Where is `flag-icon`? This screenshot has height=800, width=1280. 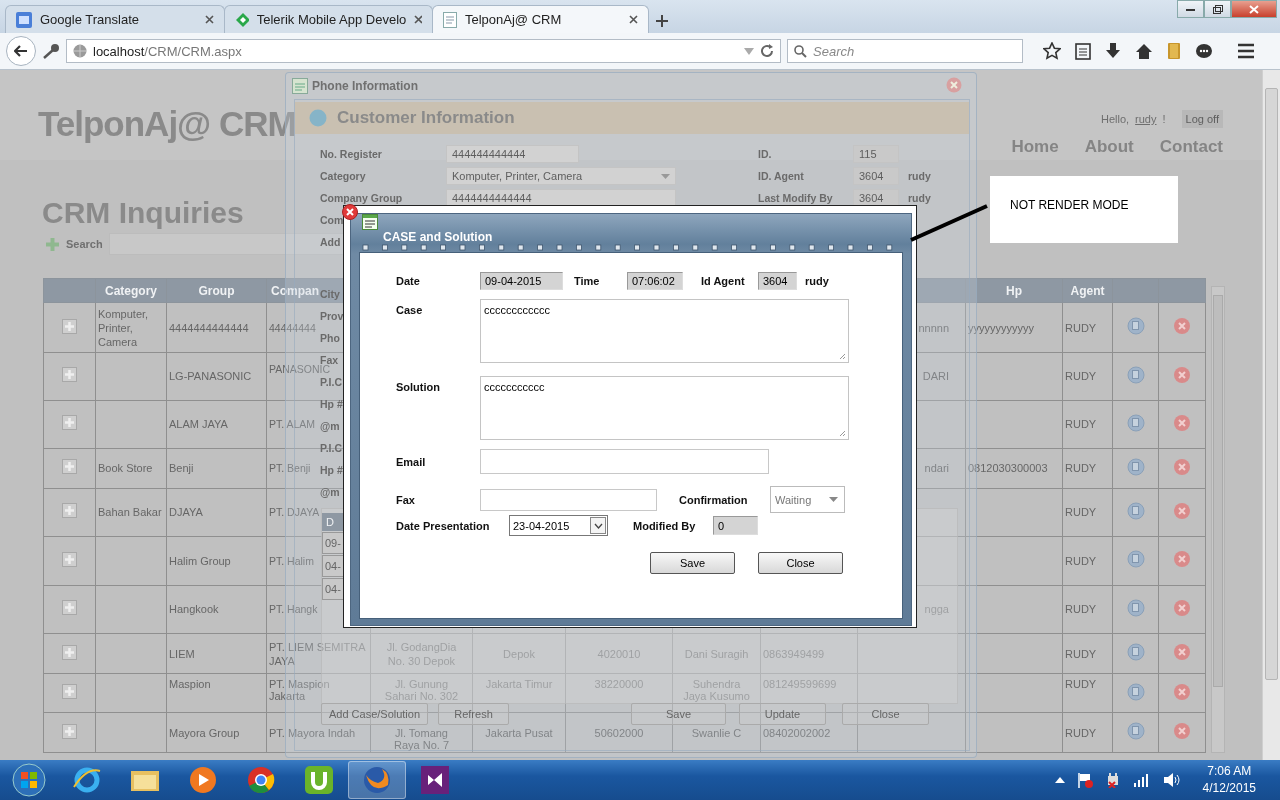 flag-icon is located at coordinates (1084, 780).